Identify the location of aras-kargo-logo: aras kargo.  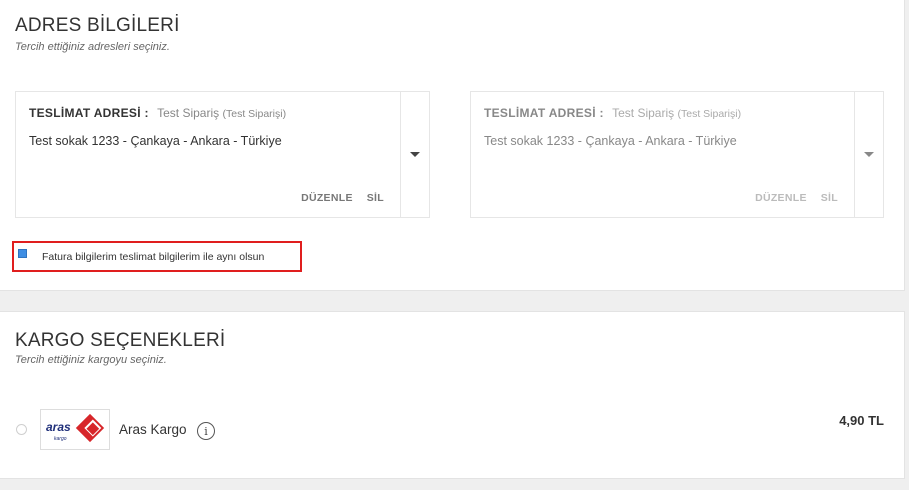
(75, 429).